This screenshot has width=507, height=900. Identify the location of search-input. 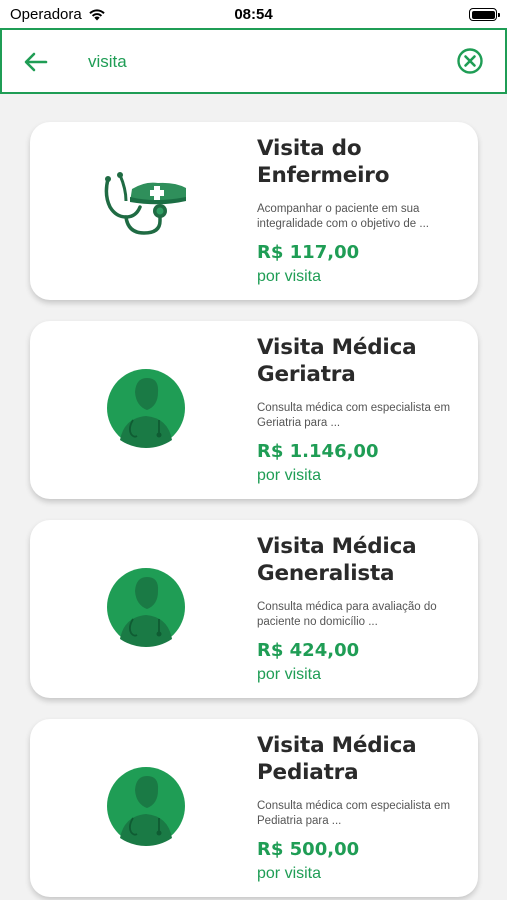
(248, 62).